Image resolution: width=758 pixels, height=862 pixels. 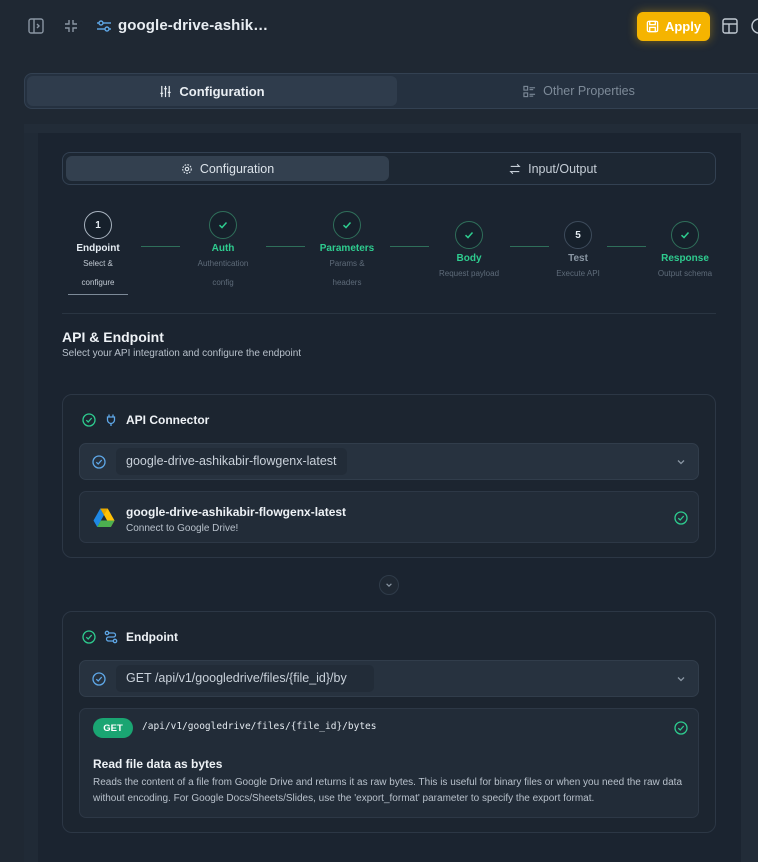 What do you see at coordinates (515, 168) in the screenshot?
I see `swap-icon` at bounding box center [515, 168].